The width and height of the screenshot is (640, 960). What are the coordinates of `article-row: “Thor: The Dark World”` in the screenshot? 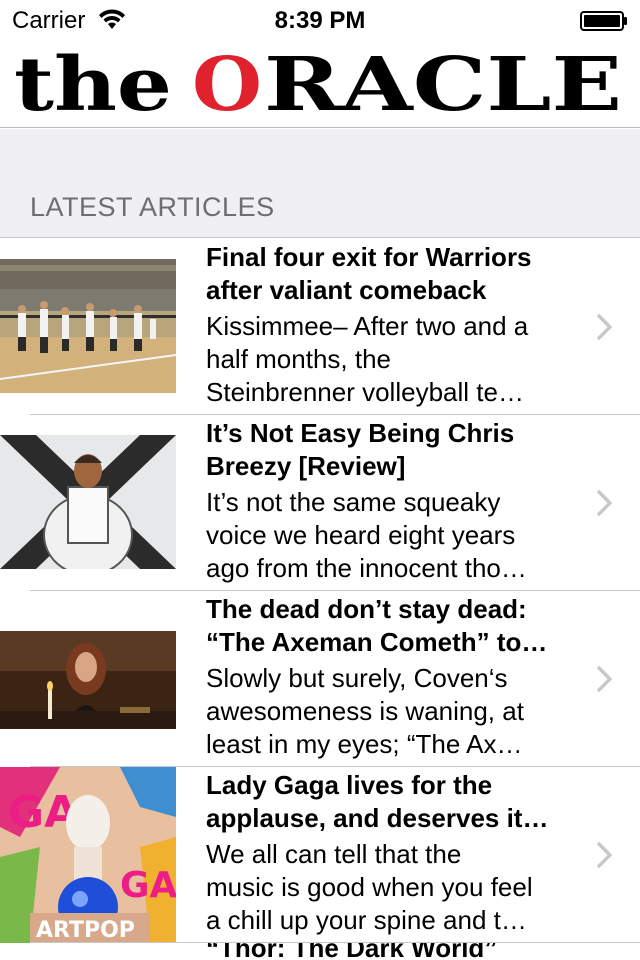 It's located at (320, 951).